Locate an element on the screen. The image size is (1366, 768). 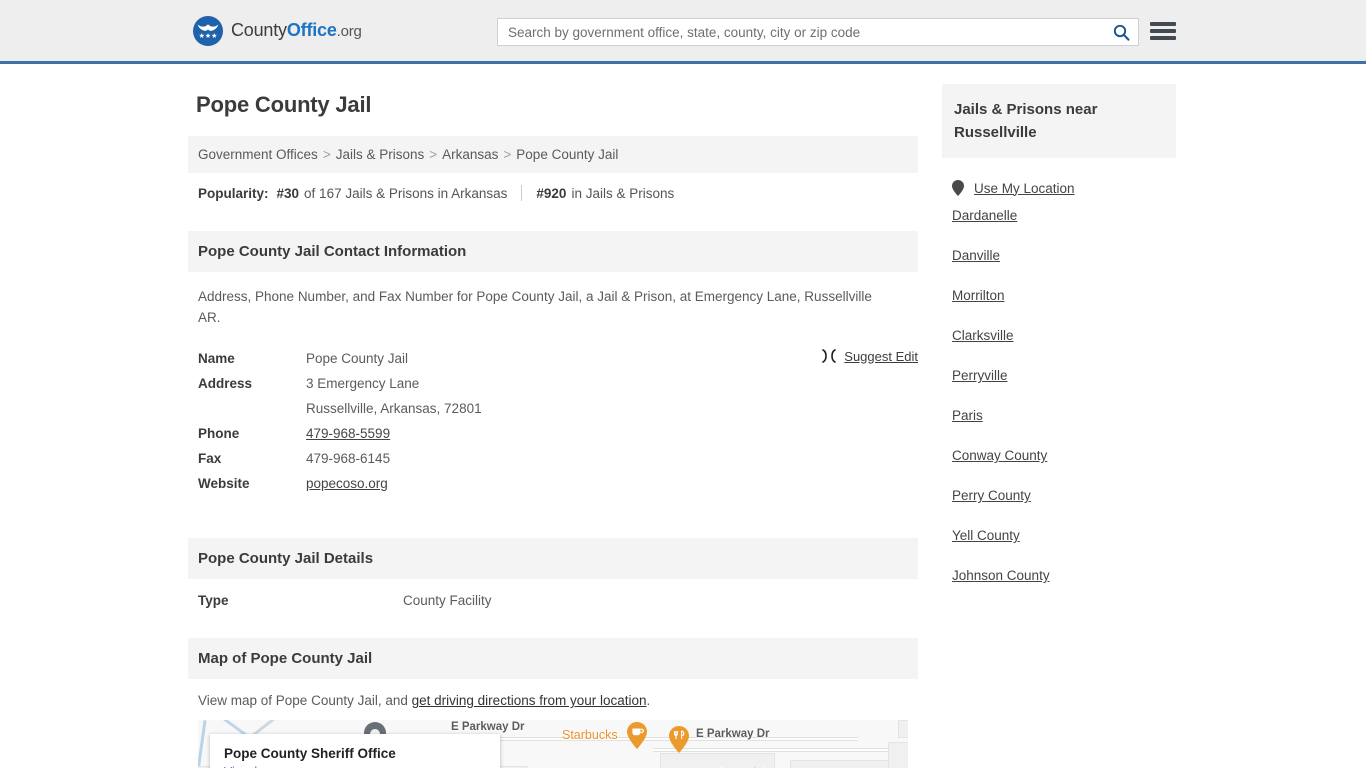
use-my-location-link: Use My Location is located at coordinates (1024, 188).